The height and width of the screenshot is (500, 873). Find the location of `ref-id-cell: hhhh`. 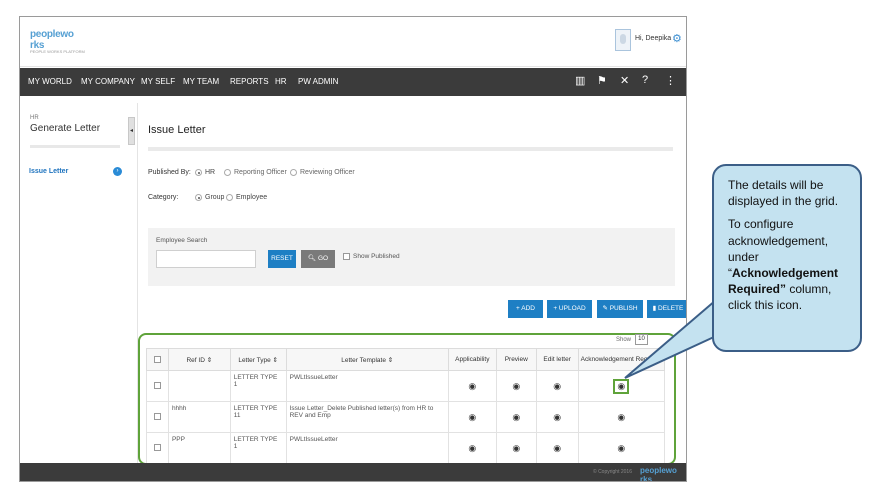

ref-id-cell: hhhh is located at coordinates (199, 417).